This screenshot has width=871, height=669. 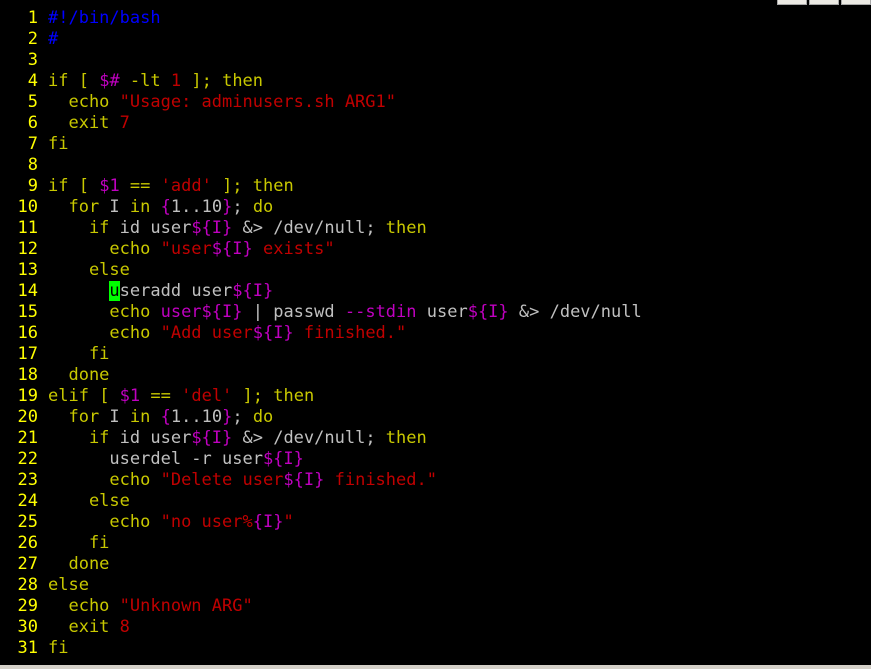 What do you see at coordinates (435, 291) in the screenshot?
I see `code-line: 14 useradd user${I}` at bounding box center [435, 291].